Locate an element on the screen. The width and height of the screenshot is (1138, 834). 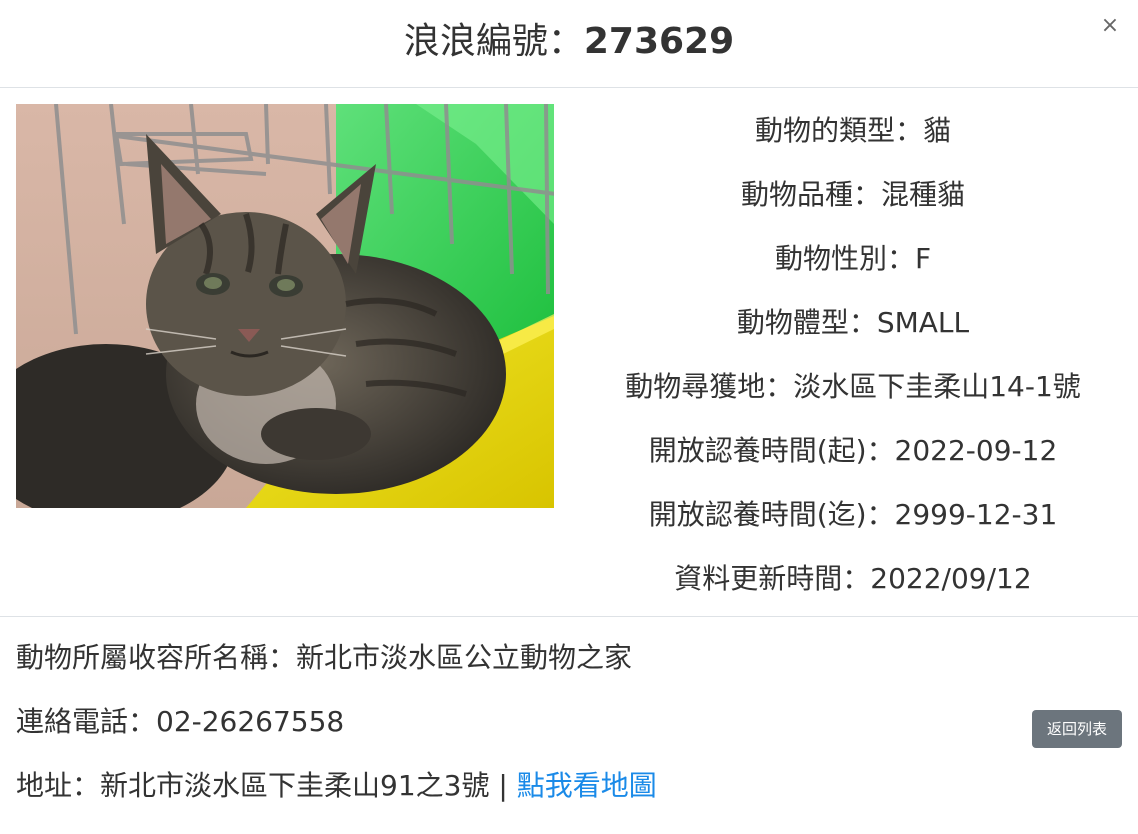
info-type: 動物的類型：貓 is located at coordinates (852, 130).